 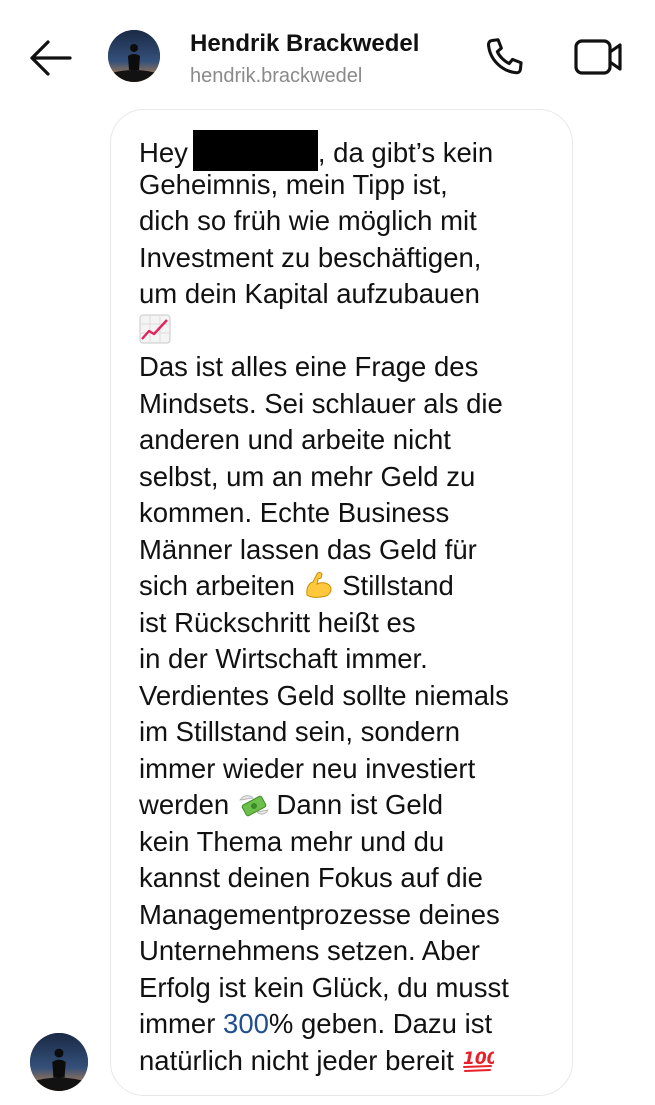 What do you see at coordinates (181, 1023) in the screenshot?
I see `message-text-segment: immer` at bounding box center [181, 1023].